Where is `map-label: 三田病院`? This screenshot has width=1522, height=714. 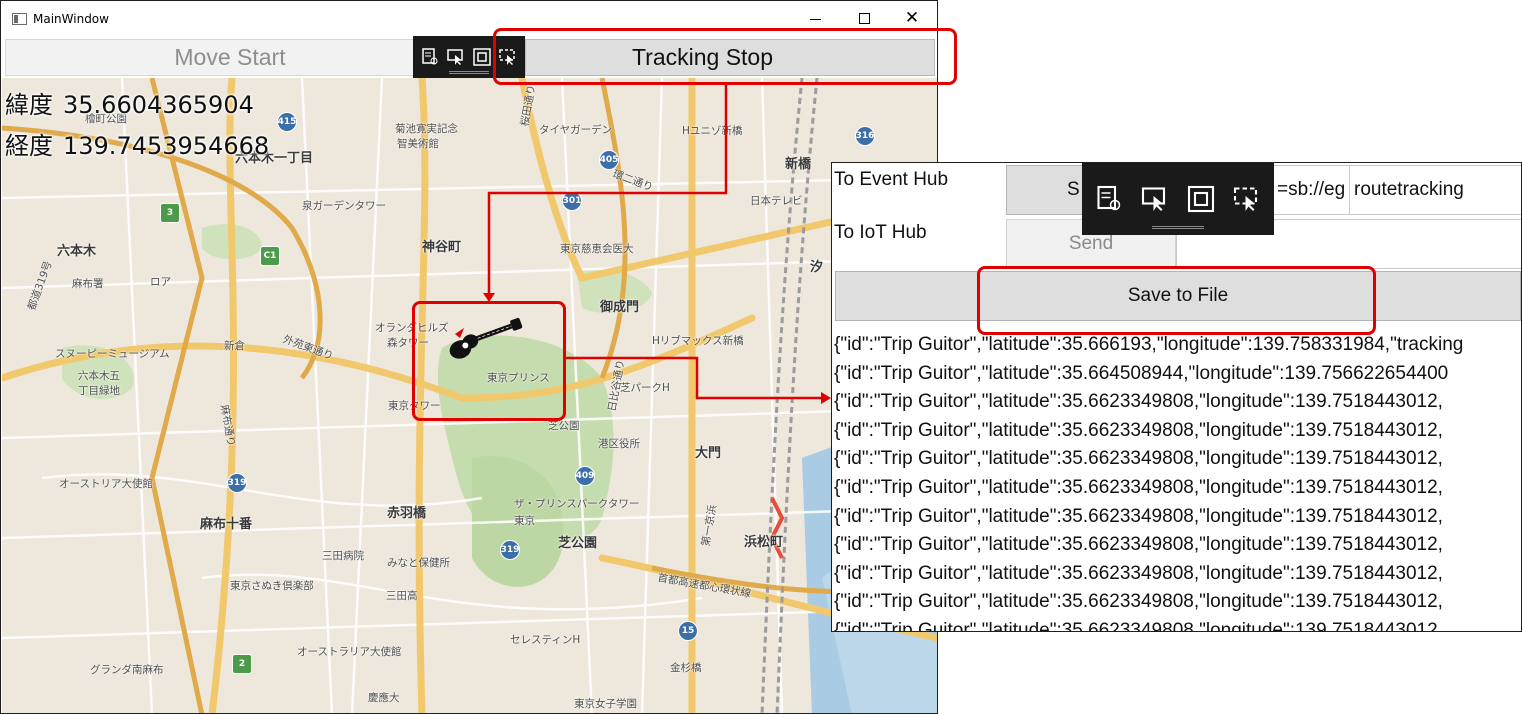
map-label: 三田病院 is located at coordinates (343, 556).